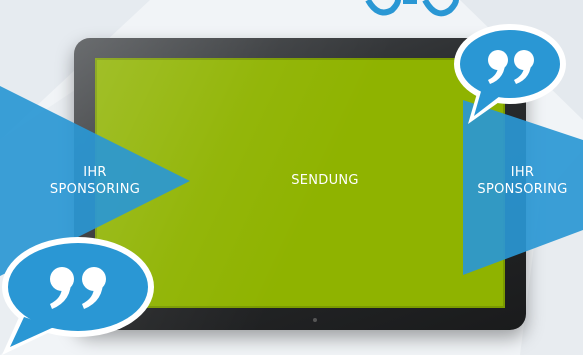 The image size is (583, 355). What do you see at coordinates (315, 320) in the screenshot?
I see `power-indicator` at bounding box center [315, 320].